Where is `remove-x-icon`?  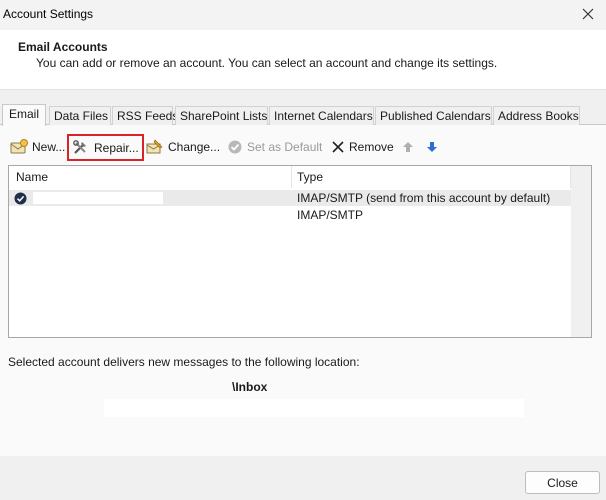
remove-x-icon is located at coordinates (338, 147).